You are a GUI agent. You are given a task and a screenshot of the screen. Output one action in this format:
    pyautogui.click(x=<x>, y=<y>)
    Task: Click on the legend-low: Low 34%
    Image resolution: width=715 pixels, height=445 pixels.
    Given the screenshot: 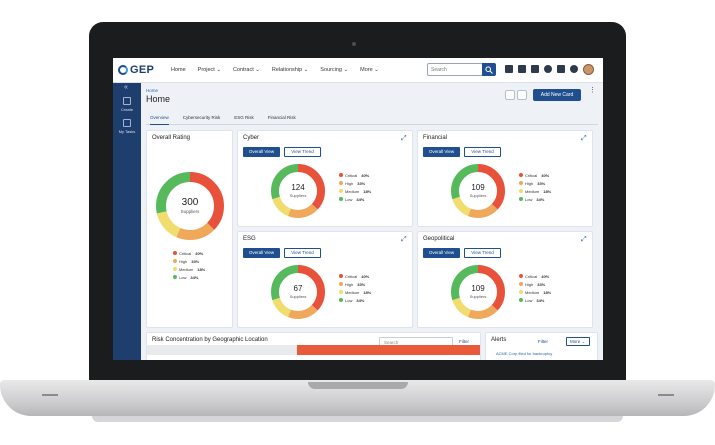 What is the action you would take?
    pyautogui.click(x=355, y=199)
    